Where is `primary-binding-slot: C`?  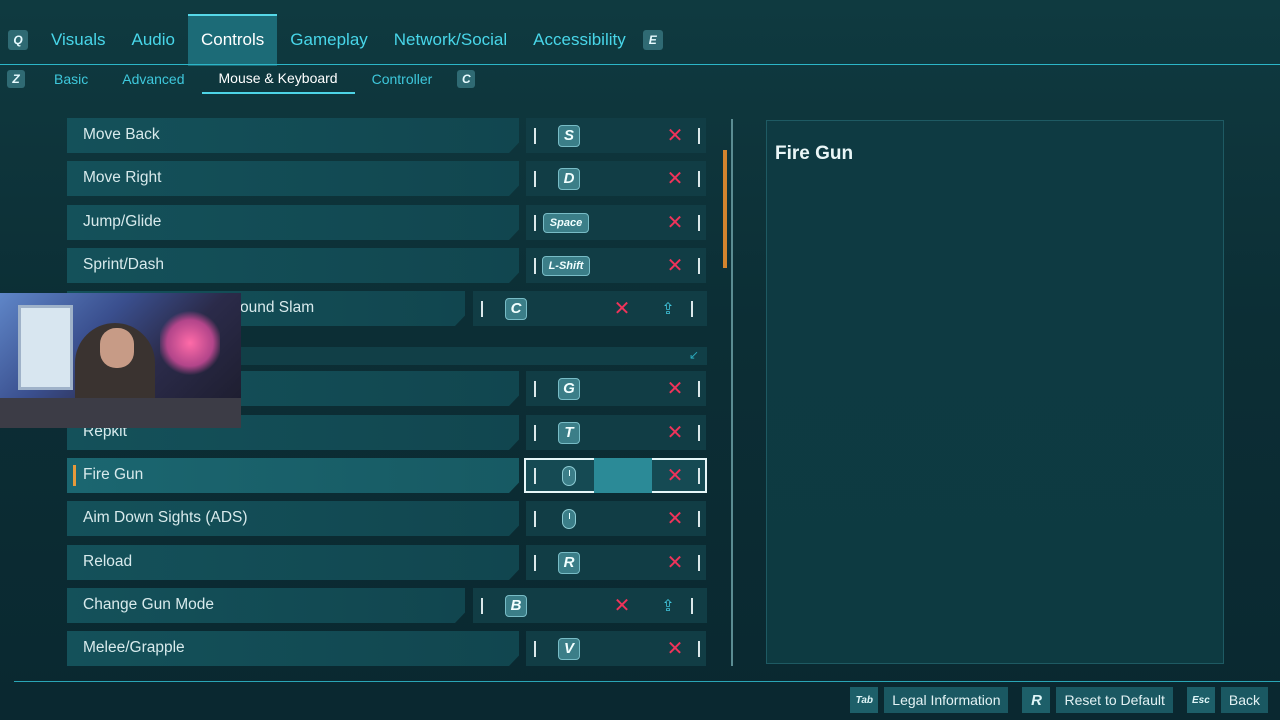
primary-binding-slot: C is located at coordinates (516, 308).